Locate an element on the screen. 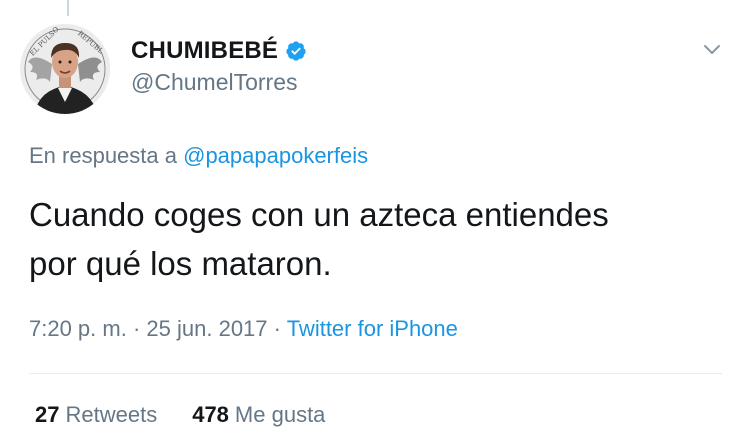  author-block: CHUMIBEBÉ @ChumelTorres is located at coordinates (219, 66).